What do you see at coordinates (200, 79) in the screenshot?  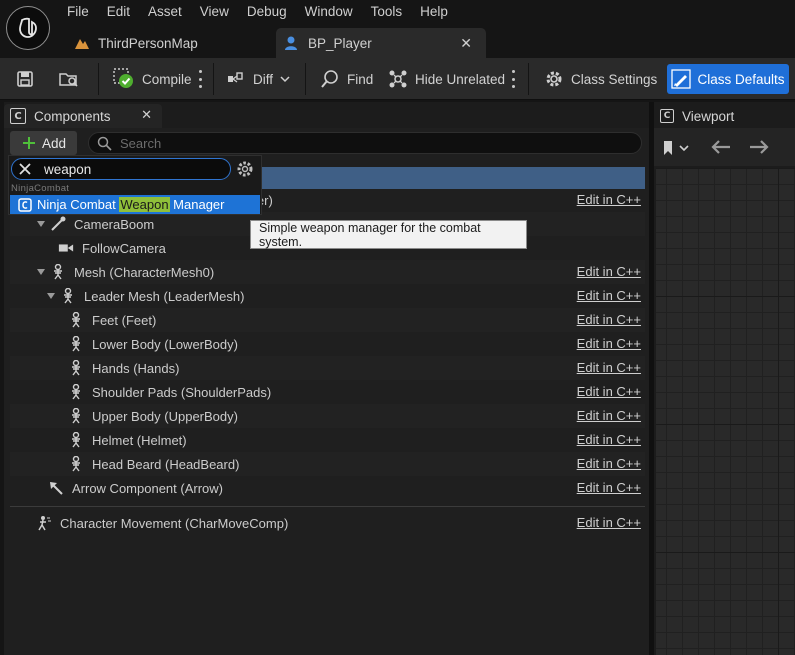 I see `compile-options-icon` at bounding box center [200, 79].